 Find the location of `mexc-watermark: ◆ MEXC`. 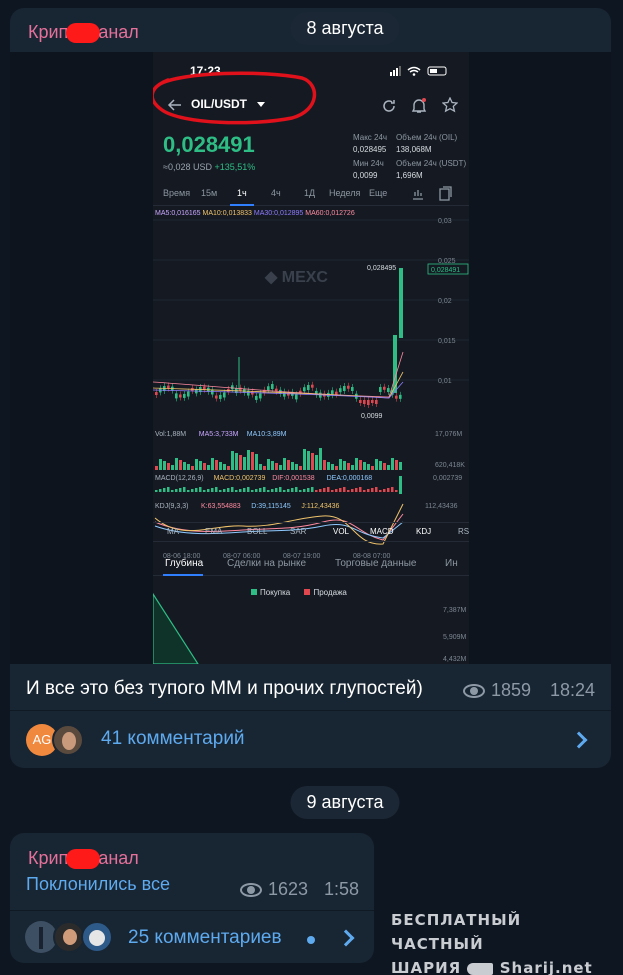

mexc-watermark: ◆ MEXC is located at coordinates (296, 277).